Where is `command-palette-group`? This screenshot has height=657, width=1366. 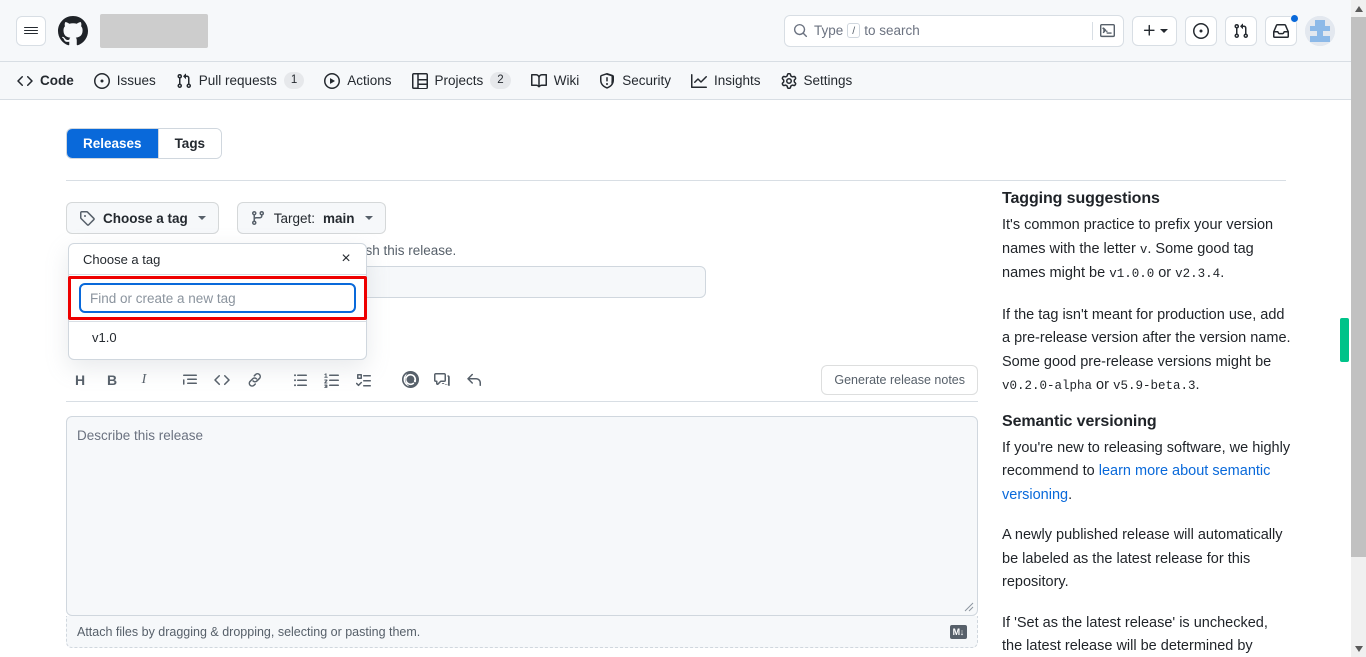
command-palette-group is located at coordinates (1103, 30).